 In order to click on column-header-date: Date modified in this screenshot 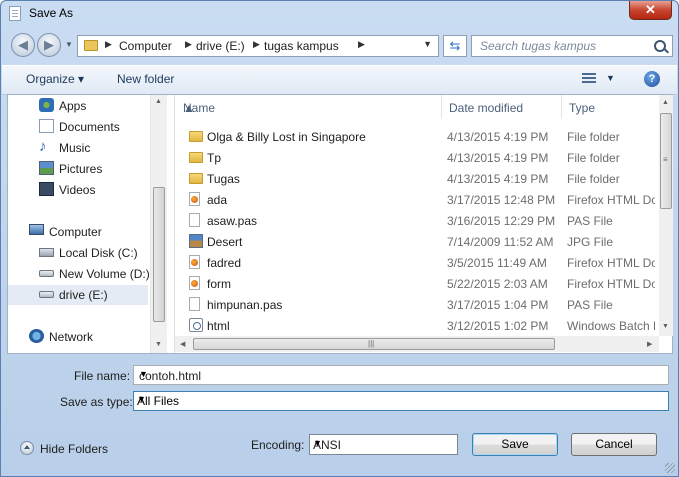, I will do `click(501, 107)`.